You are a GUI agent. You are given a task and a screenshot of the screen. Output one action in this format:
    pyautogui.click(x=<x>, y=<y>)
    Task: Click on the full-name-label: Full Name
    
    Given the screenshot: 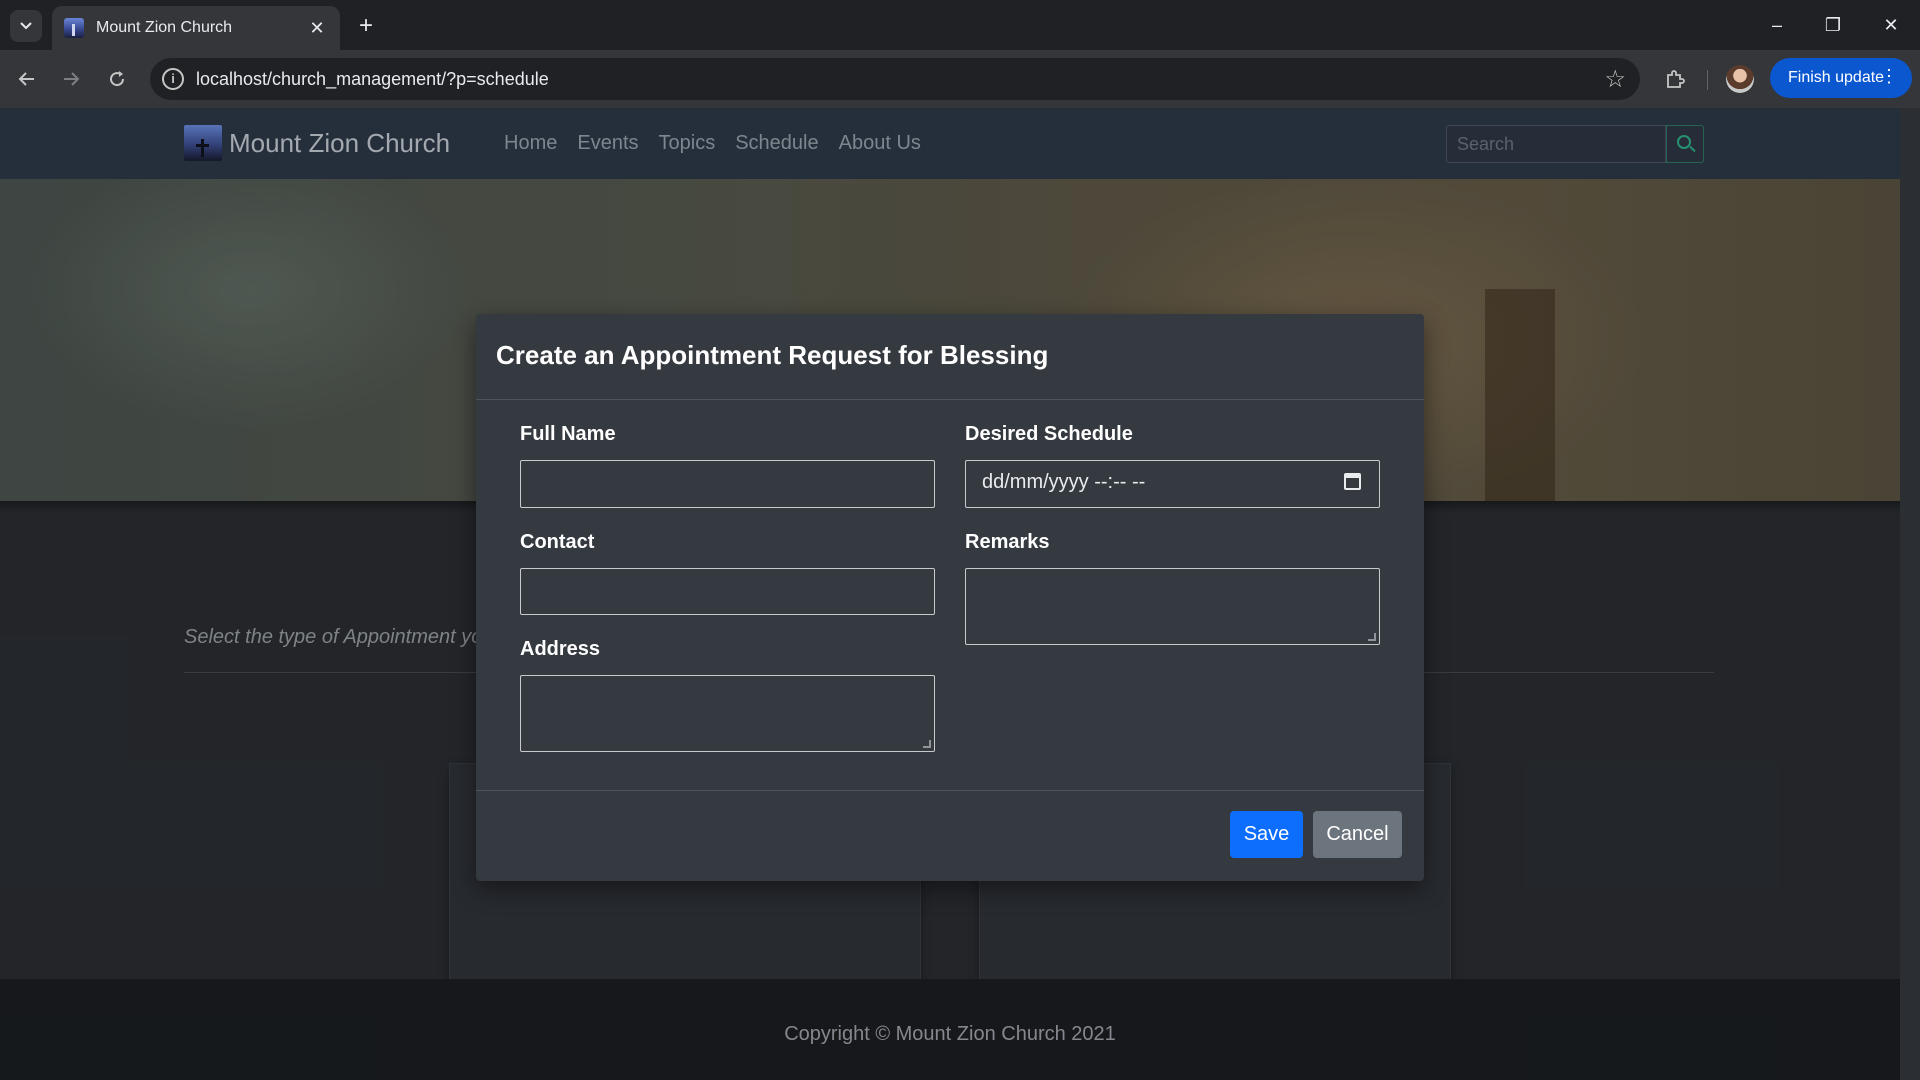 What is the action you would take?
    pyautogui.click(x=568, y=434)
    